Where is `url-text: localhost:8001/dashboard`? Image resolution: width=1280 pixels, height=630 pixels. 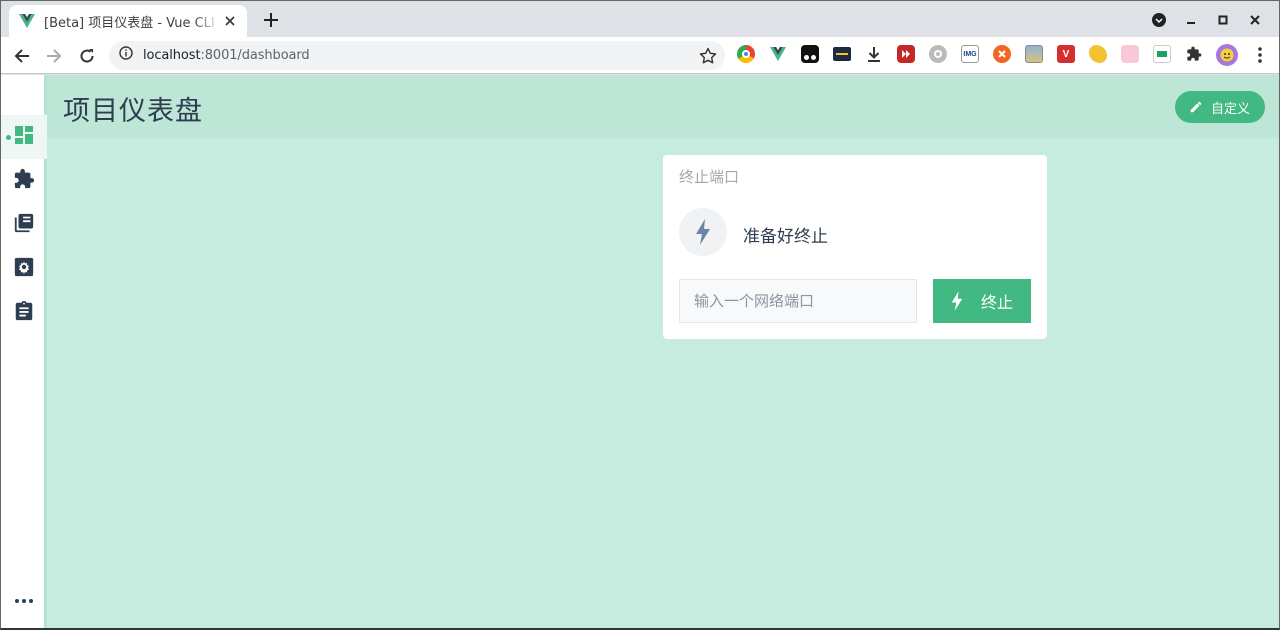 url-text: localhost:8001/dashboard is located at coordinates (226, 55).